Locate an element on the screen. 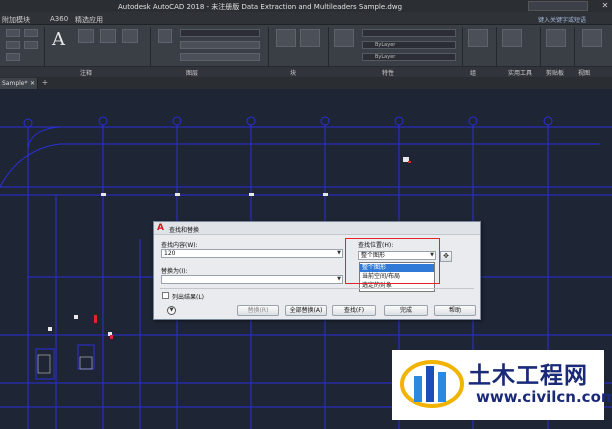  panel-title-annotation: 注释 is located at coordinates (86, 72).